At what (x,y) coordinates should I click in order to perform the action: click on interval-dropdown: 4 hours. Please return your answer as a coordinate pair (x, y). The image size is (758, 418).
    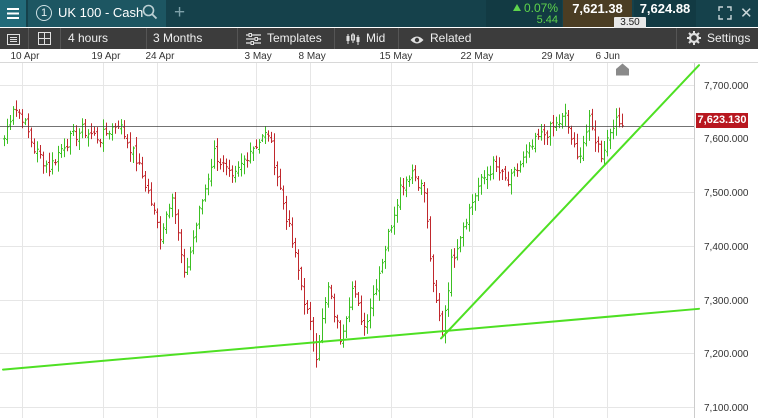
    Looking at the image, I should click on (88, 38).